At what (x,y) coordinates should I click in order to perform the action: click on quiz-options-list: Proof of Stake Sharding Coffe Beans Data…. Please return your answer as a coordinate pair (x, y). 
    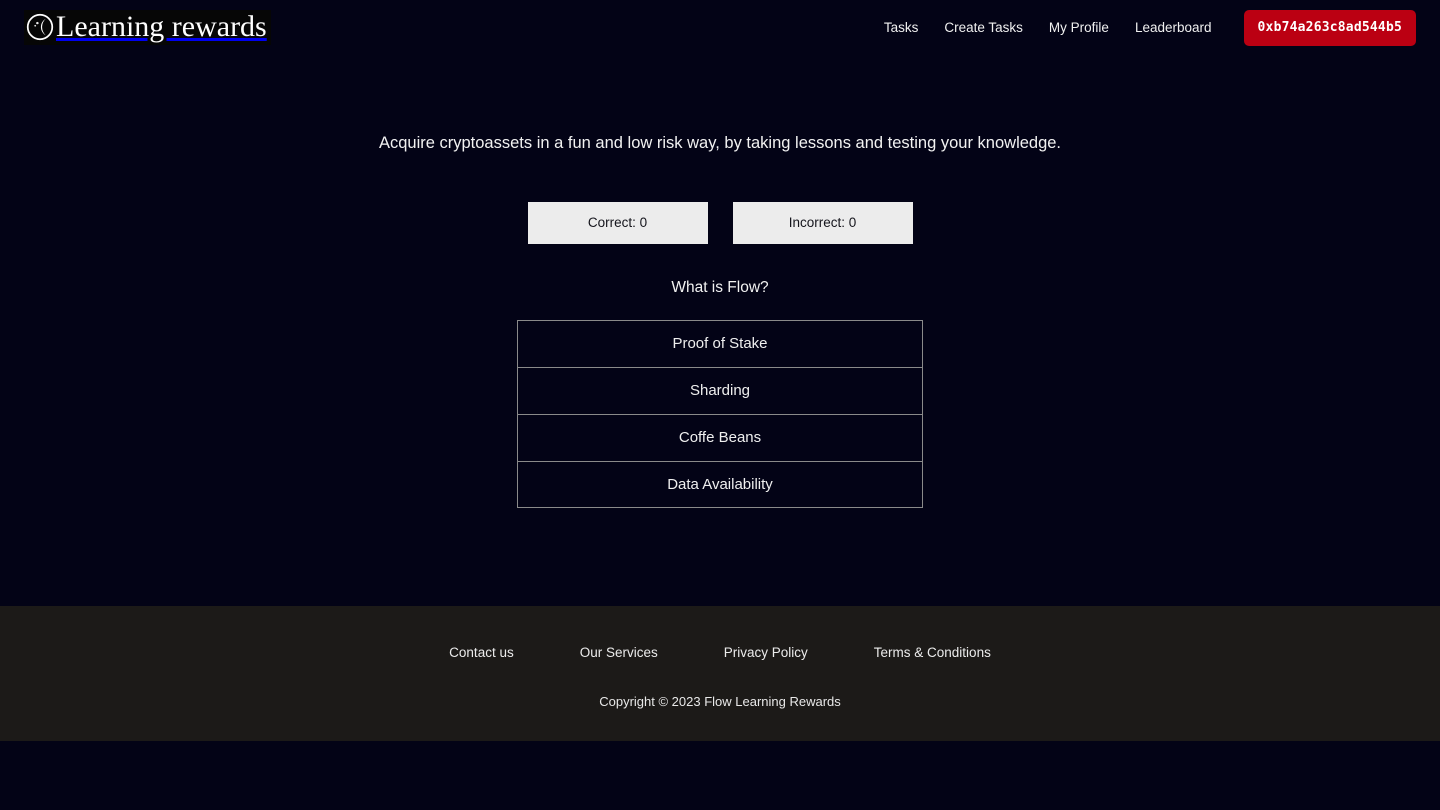
    Looking at the image, I should click on (720, 414).